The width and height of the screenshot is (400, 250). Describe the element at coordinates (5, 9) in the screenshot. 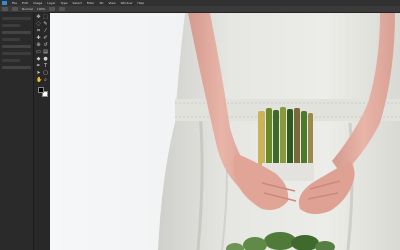

I see `tool-preset-button` at that location.